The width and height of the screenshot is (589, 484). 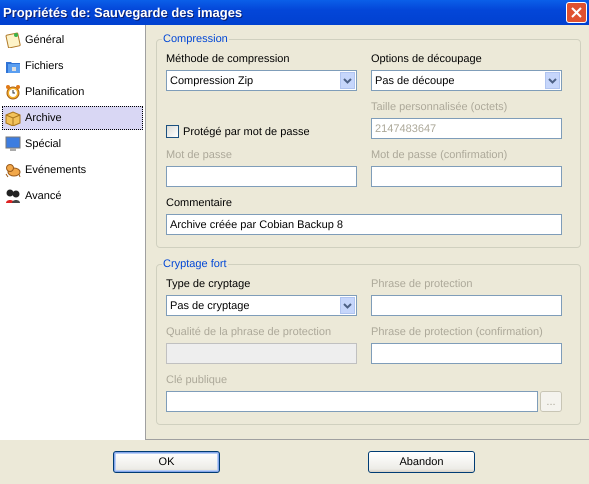 What do you see at coordinates (457, 332) in the screenshot?
I see `field-label: Phrase de protection (confirmation)` at bounding box center [457, 332].